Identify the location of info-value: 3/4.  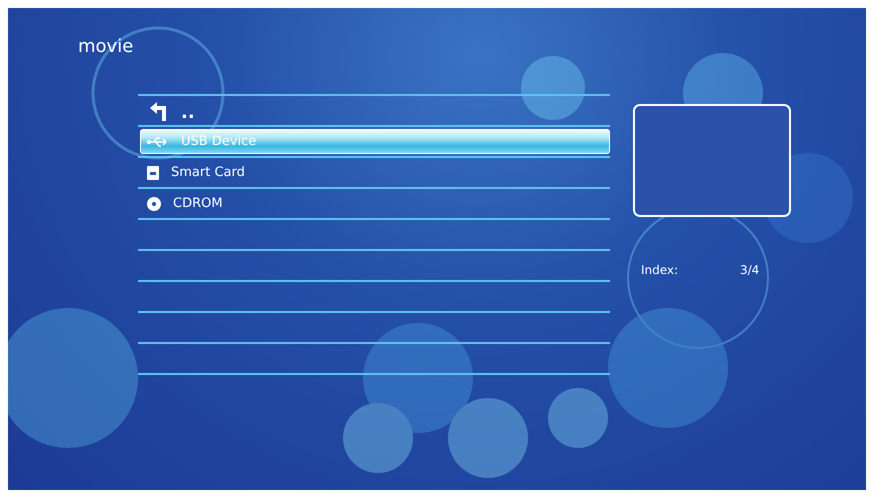
(750, 270).